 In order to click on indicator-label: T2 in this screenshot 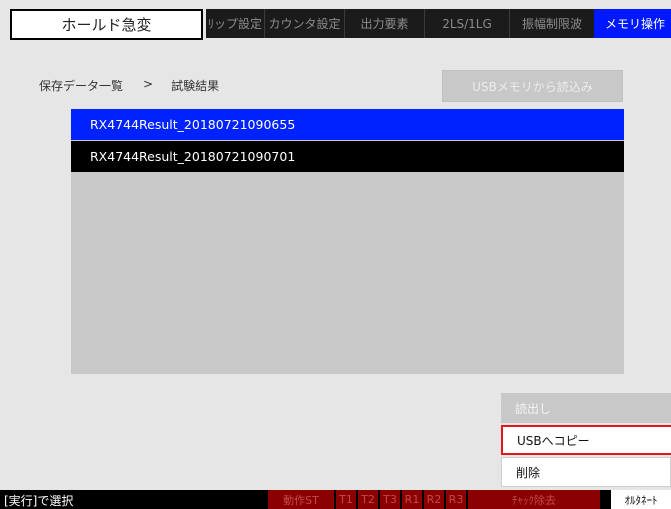, I will do `click(368, 499)`.